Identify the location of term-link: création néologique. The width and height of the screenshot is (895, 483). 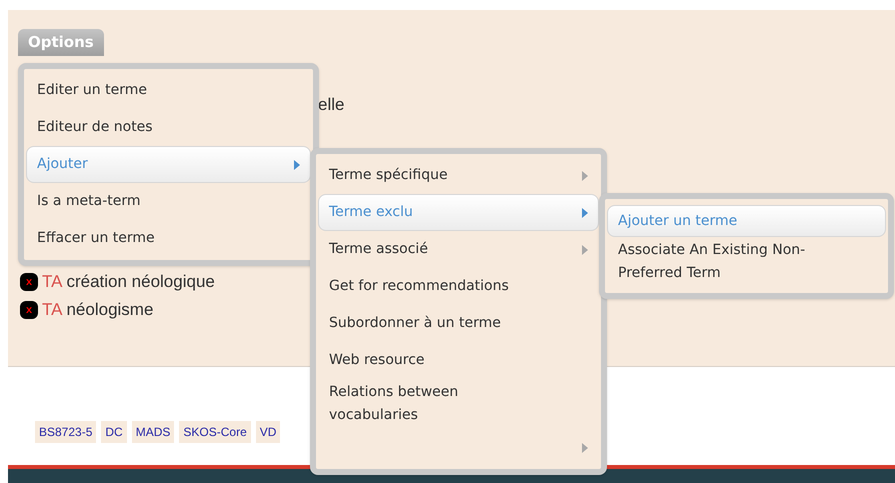
(140, 282).